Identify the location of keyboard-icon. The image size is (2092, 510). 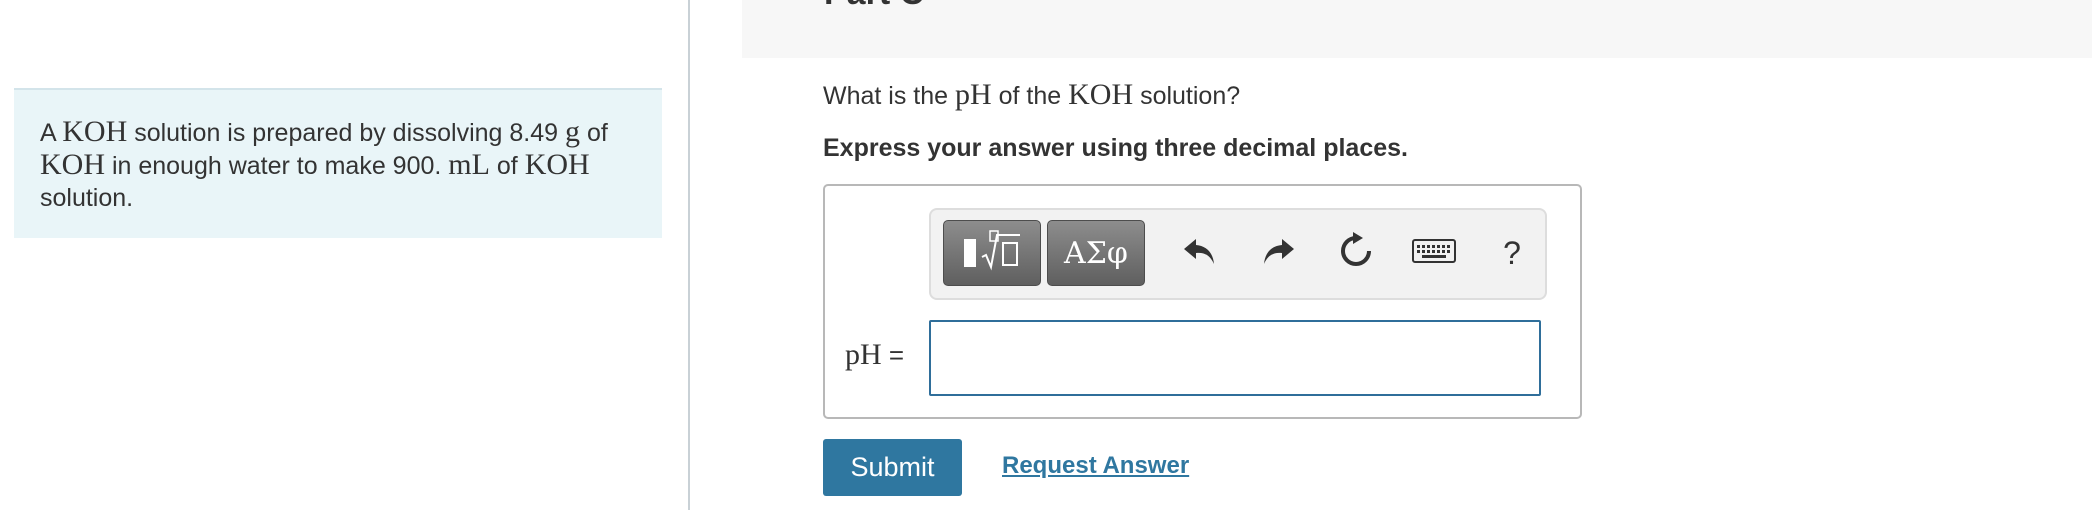
(1434, 253).